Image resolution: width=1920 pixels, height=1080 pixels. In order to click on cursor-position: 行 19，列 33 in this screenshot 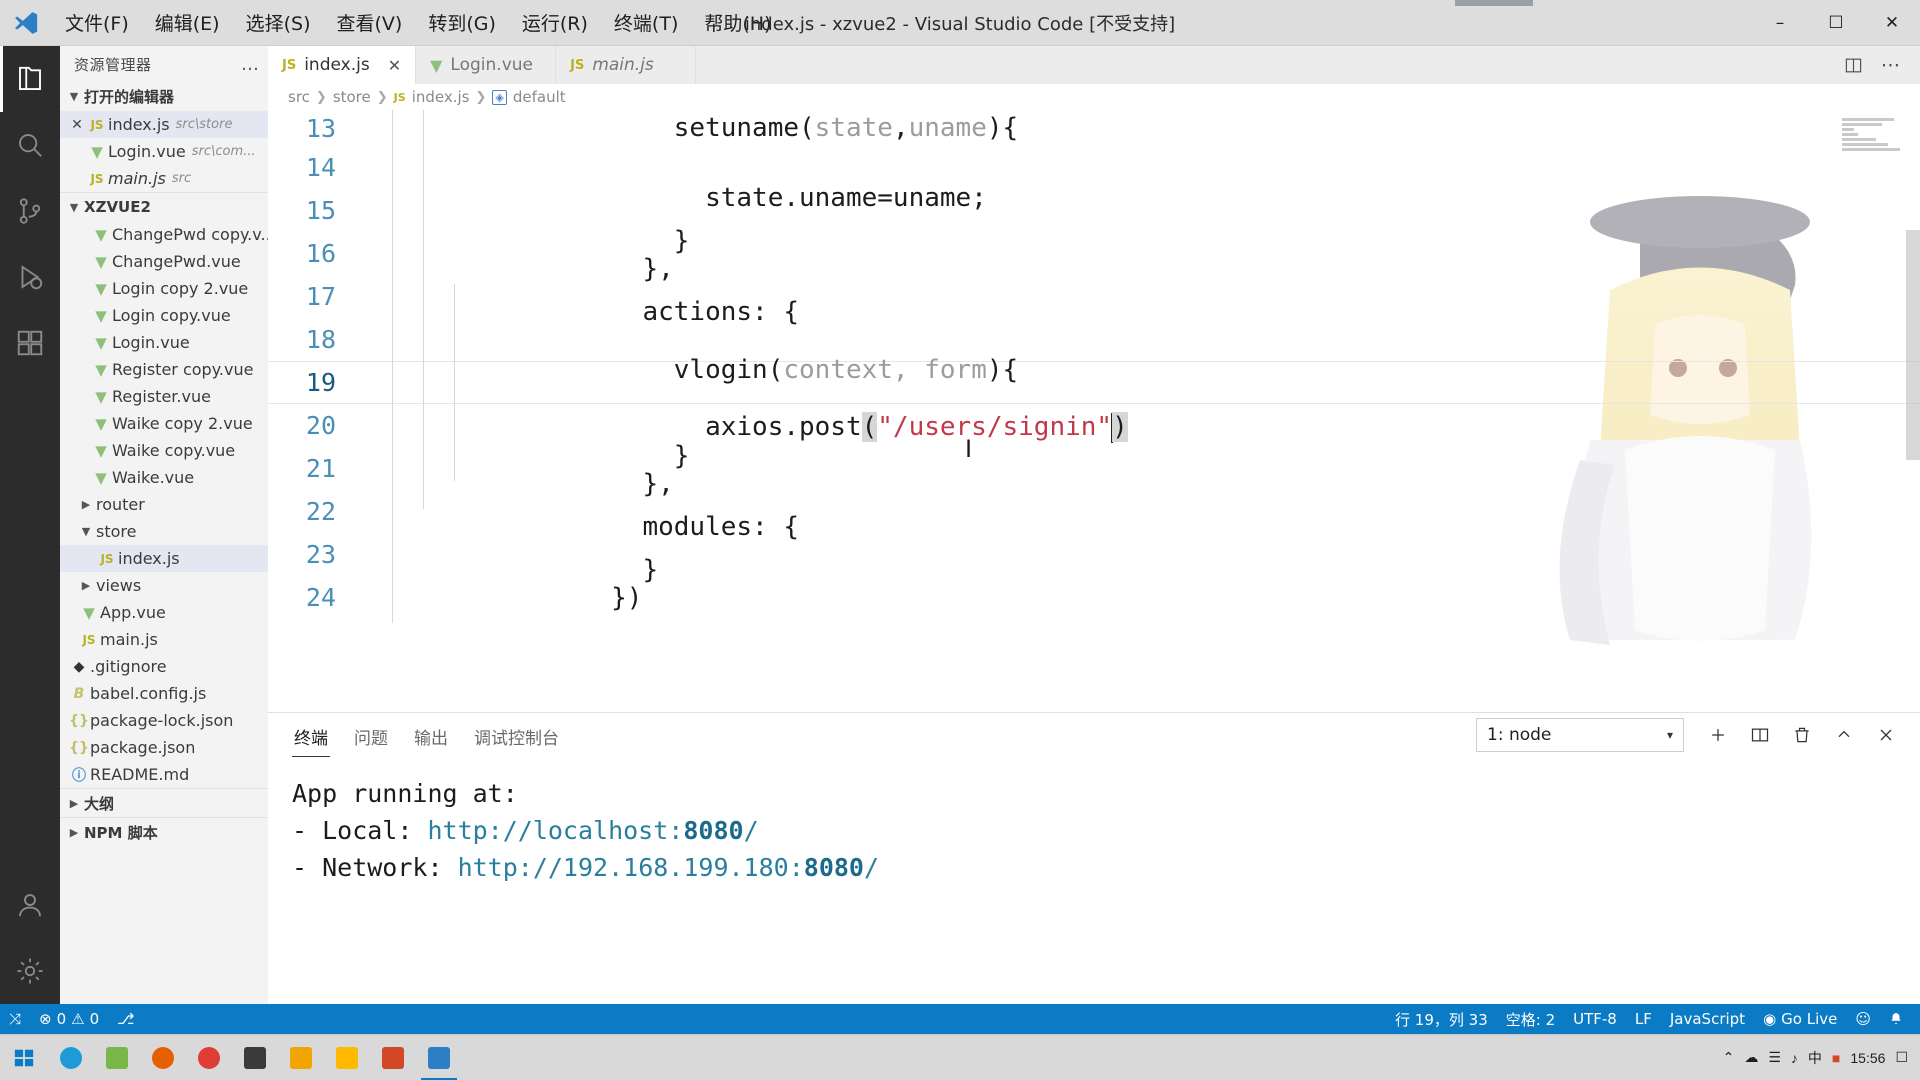, I will do `click(1441, 1019)`.